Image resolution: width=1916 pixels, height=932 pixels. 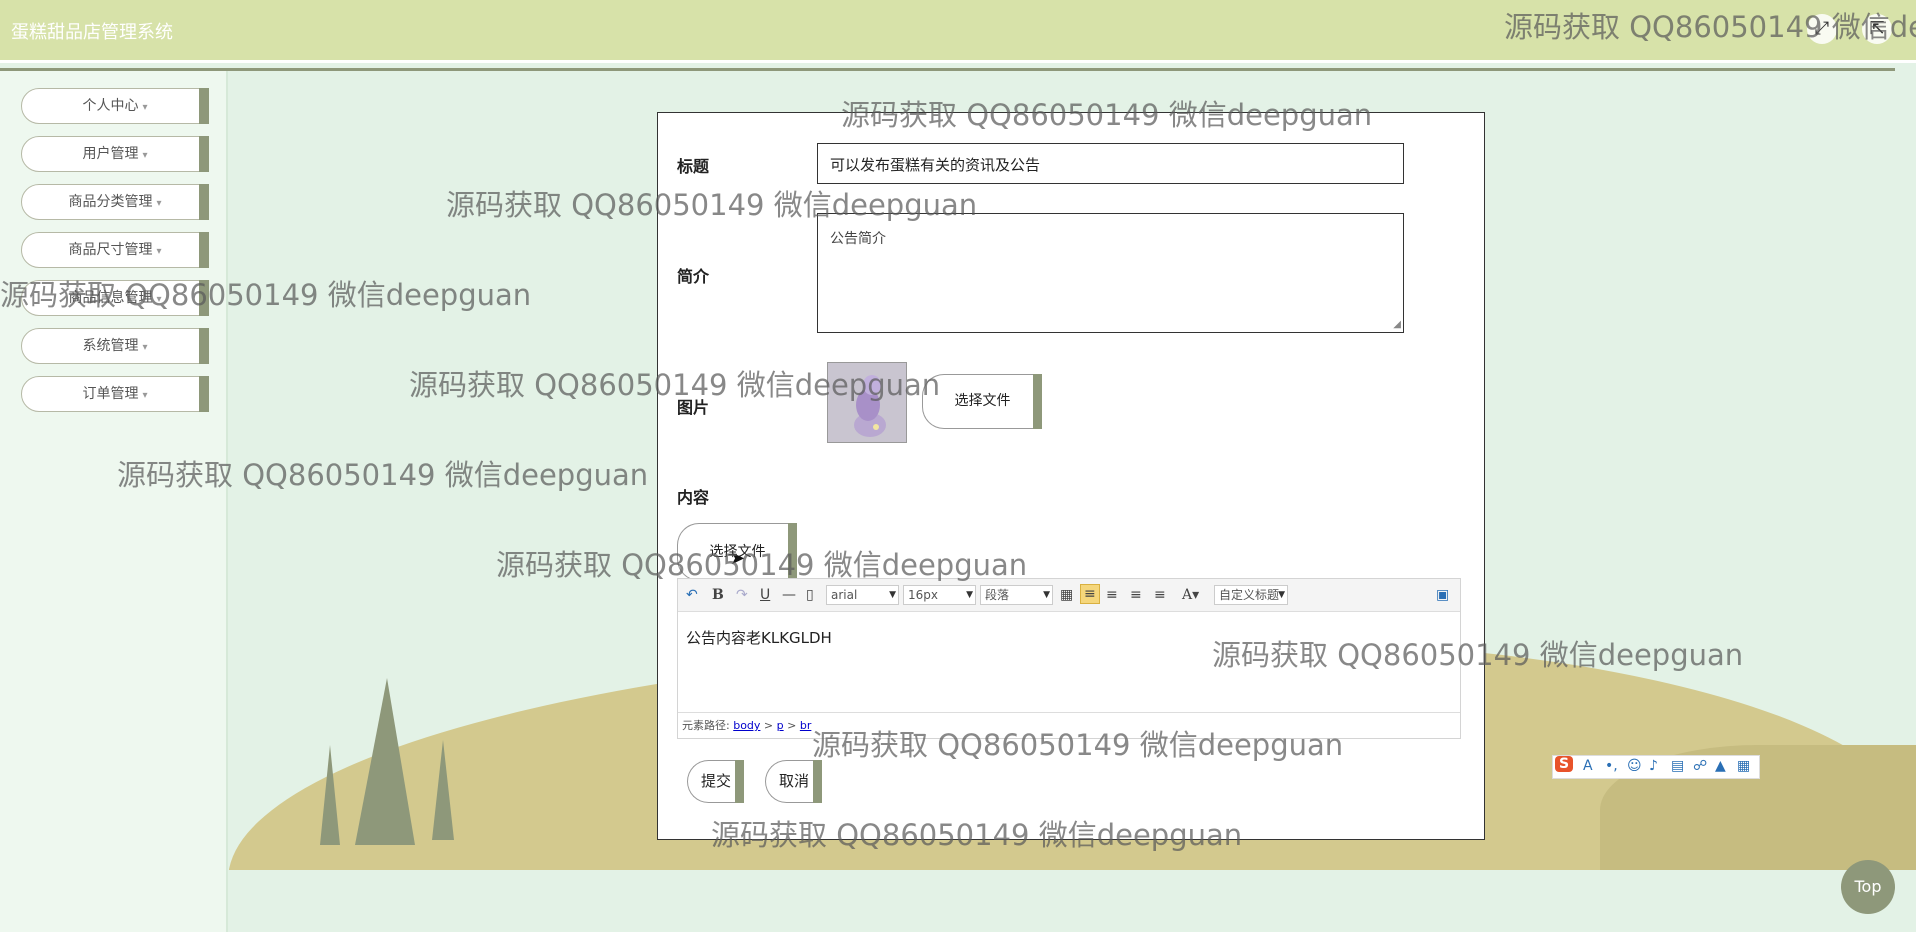 What do you see at coordinates (1611, 766) in the screenshot?
I see `ime-punctuation-icon: •,` at bounding box center [1611, 766].